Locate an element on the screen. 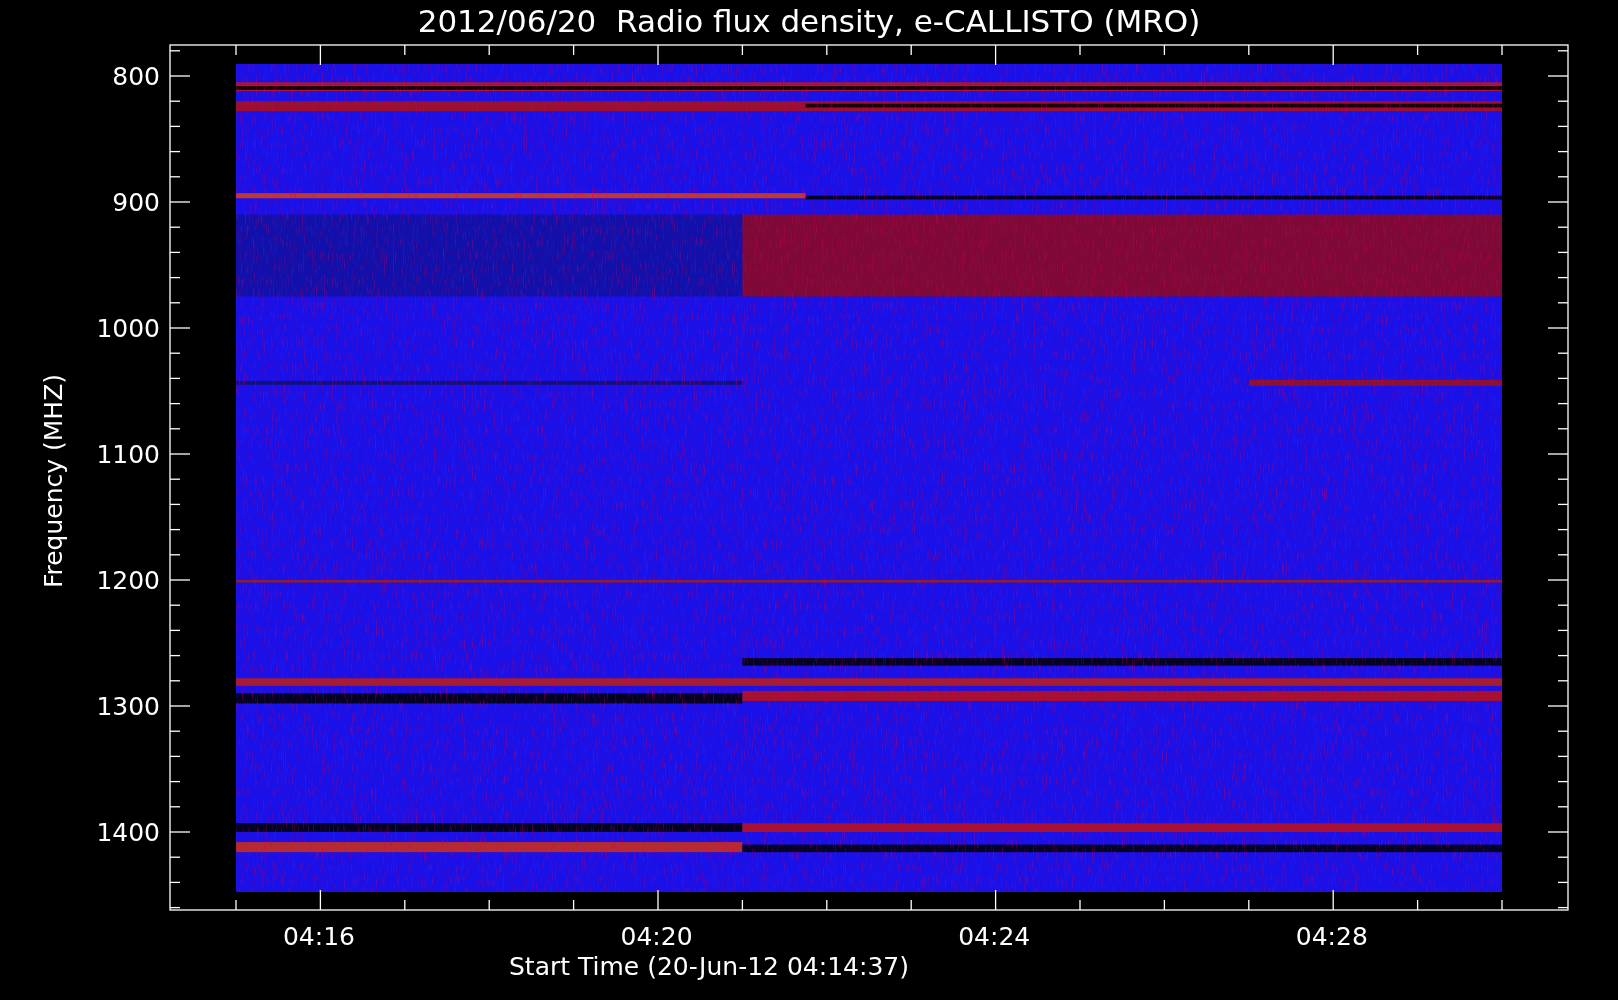 Image resolution: width=1618 pixels, height=1000 pixels. y-tick-label: 1200 is located at coordinates (128, 580).